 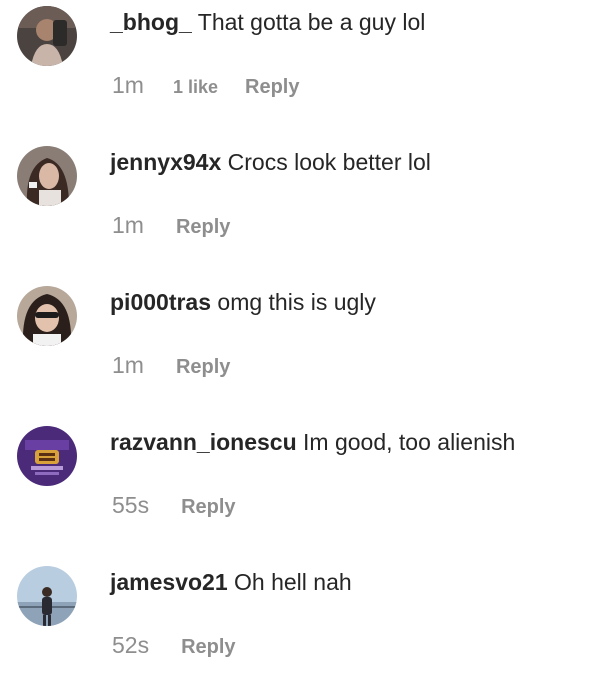 I want to click on comment-text: _bhog_ That gotta be a guy lol, so click(x=267, y=22).